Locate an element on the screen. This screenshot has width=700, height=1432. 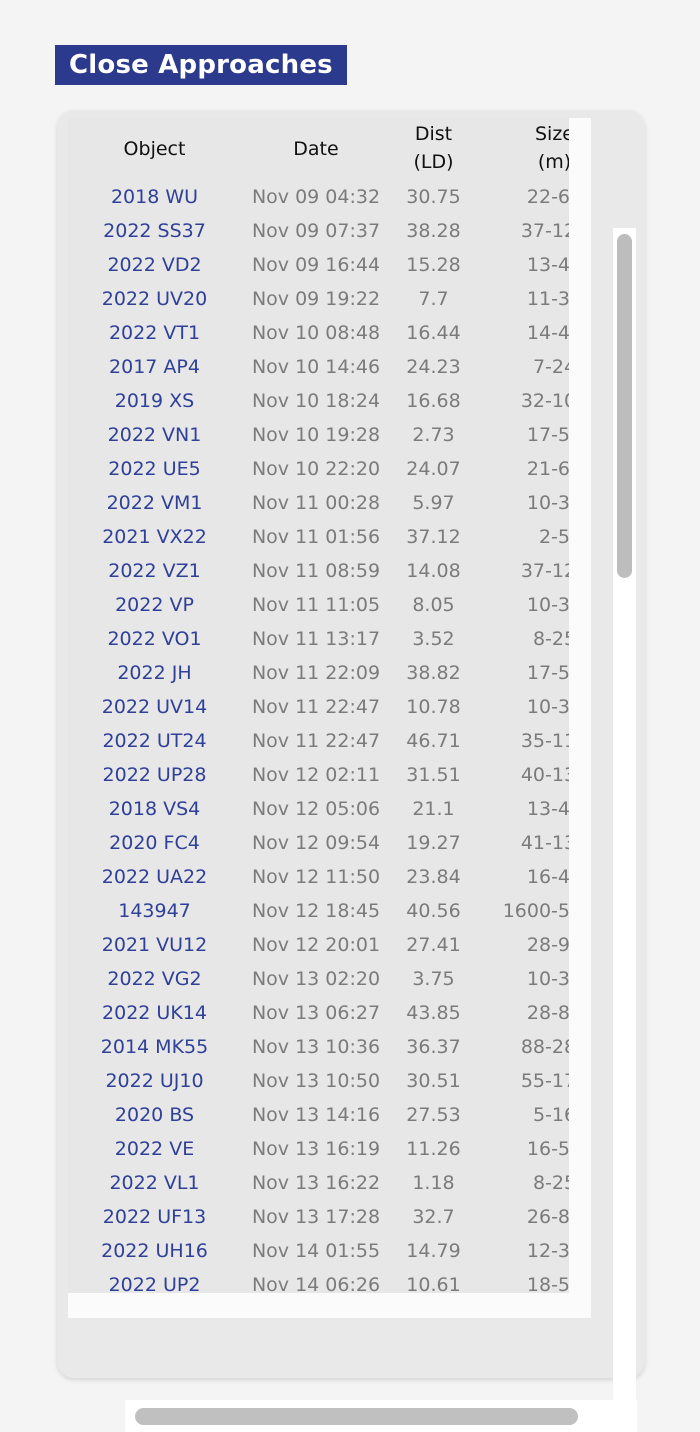
column-header-dist: Dist (LD) is located at coordinates (433, 149).